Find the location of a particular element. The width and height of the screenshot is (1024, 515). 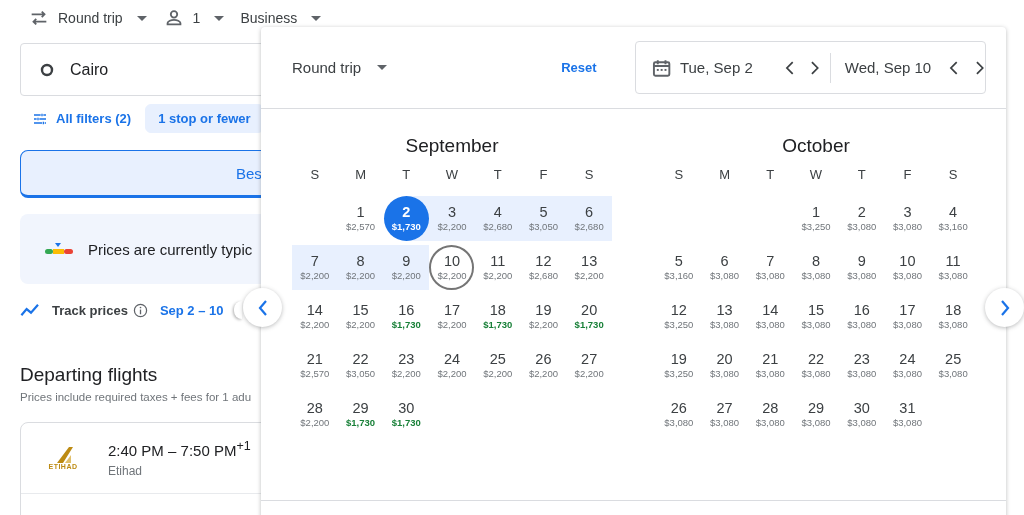

calendar-day: 25 $3,080 is located at coordinates (953, 365).